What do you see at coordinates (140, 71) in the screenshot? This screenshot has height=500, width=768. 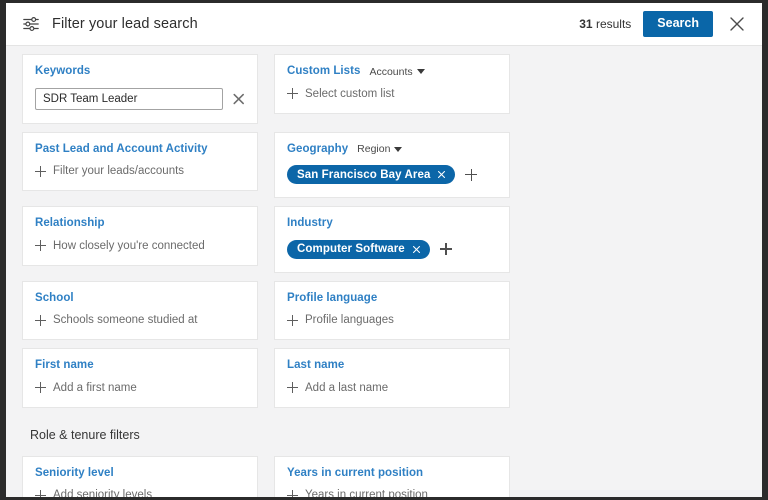 I see `filter-card-header: Keywords` at bounding box center [140, 71].